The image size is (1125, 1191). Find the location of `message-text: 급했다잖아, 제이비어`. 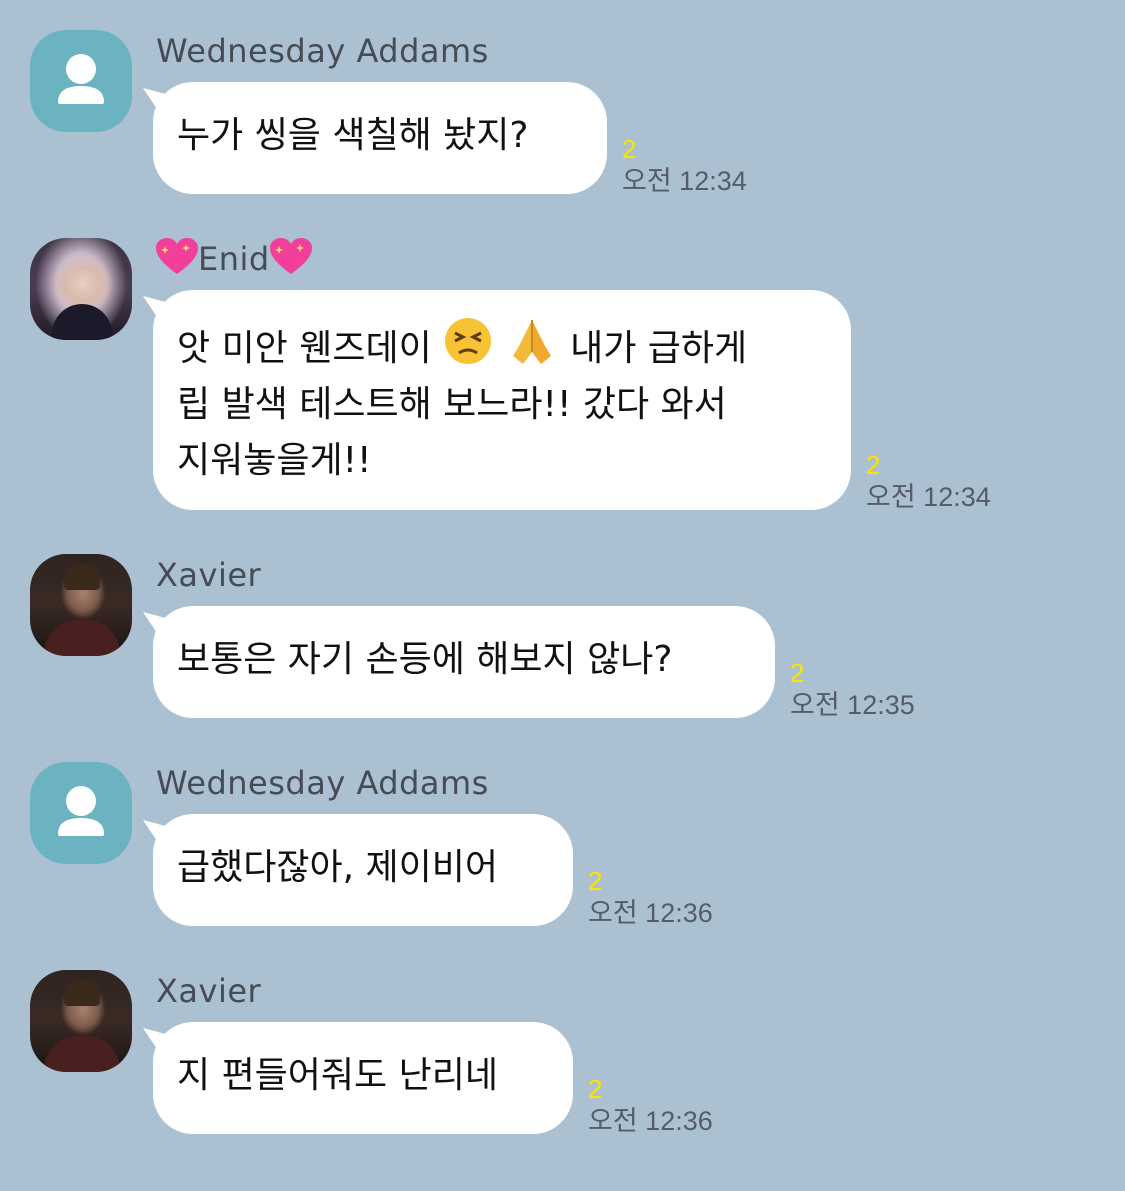

message-text: 급했다잖아, 제이비어 is located at coordinates (337, 867).